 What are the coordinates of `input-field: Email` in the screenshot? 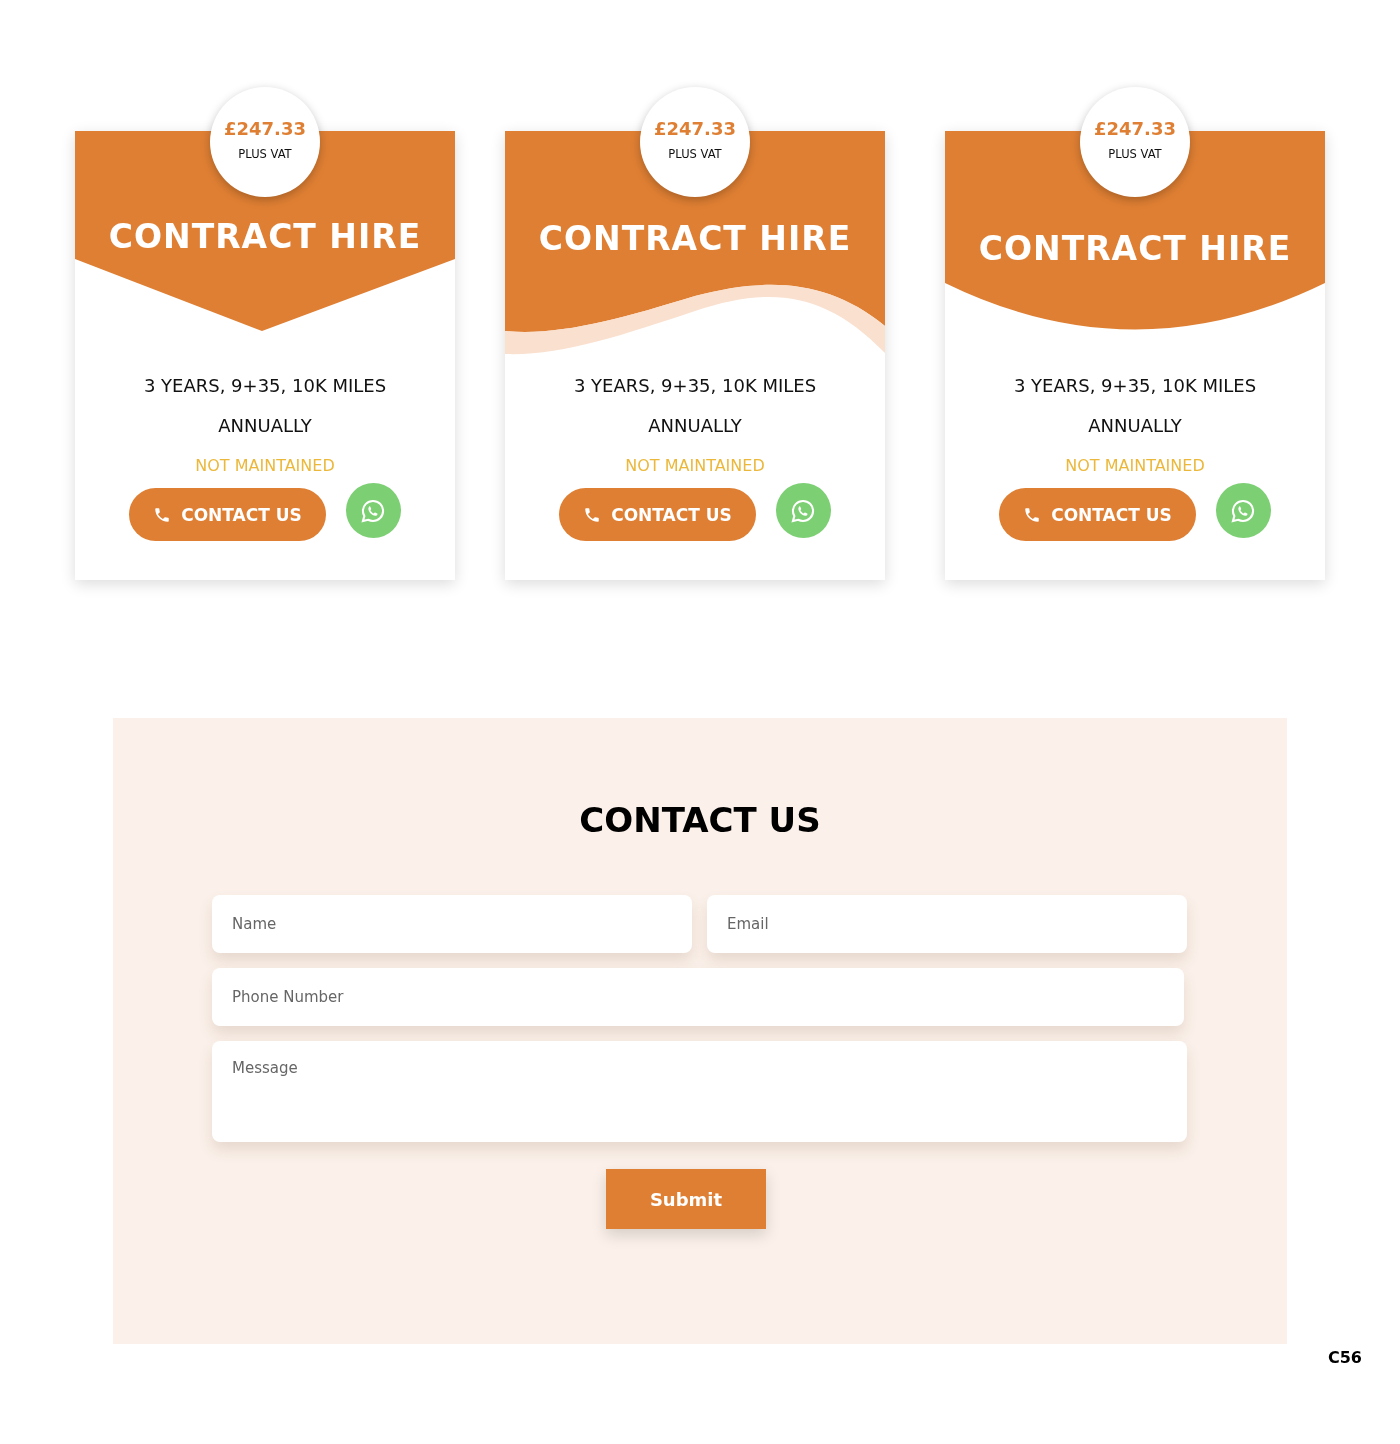 It's located at (947, 924).